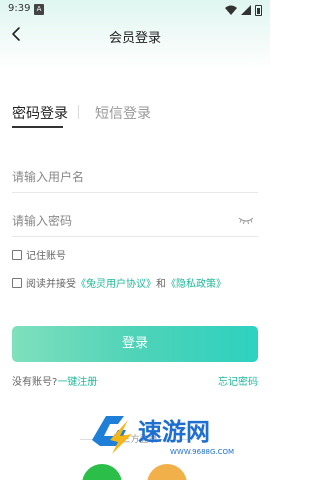 This screenshot has height=480, width=320. I want to click on agreement-prefix: 阅读并接受, so click(51, 284).